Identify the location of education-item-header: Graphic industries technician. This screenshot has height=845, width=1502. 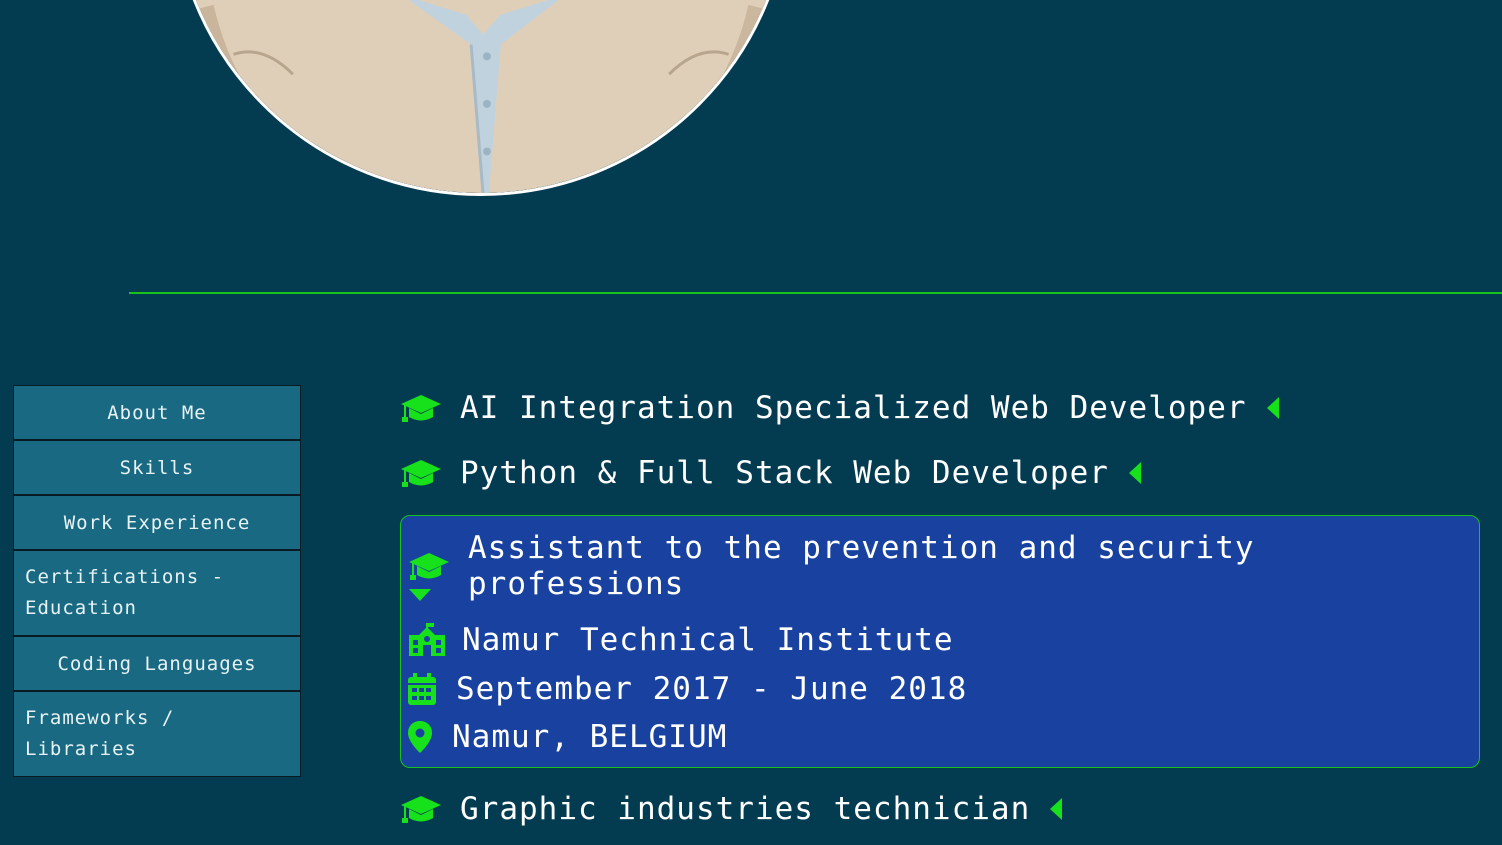
(940, 809).